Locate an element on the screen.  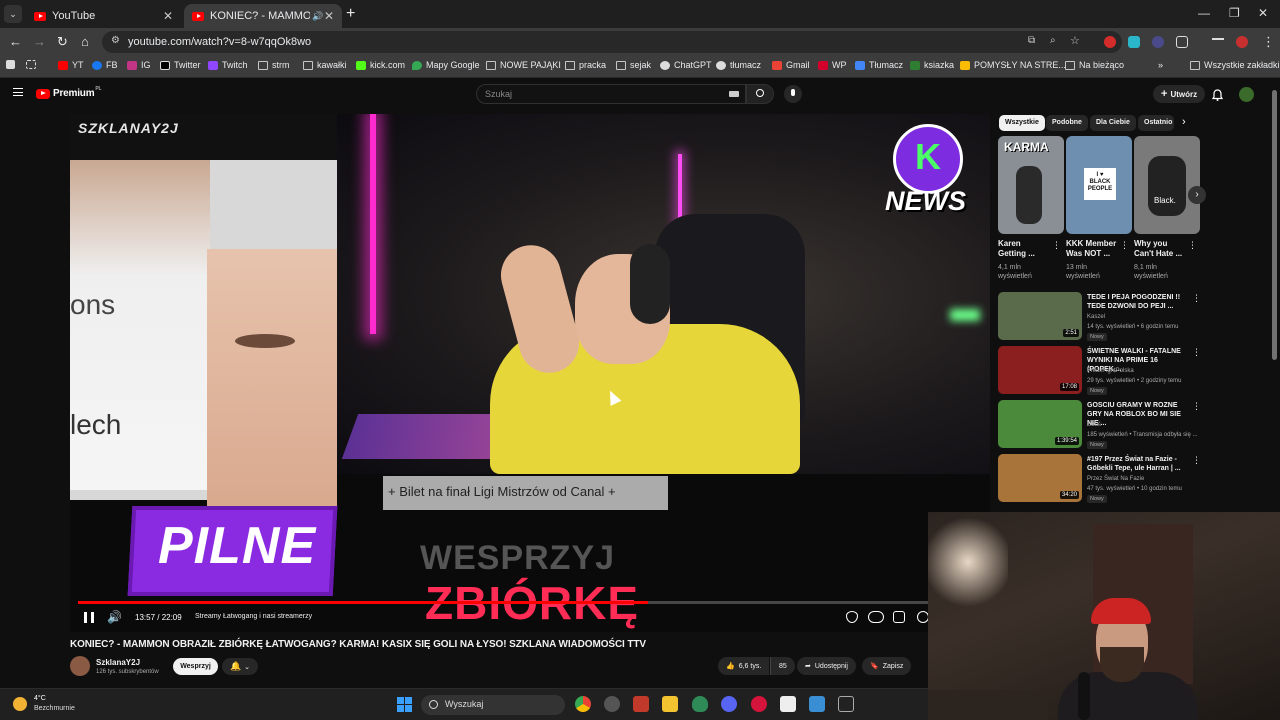
voice-search-button is located at coordinates (793, 94).